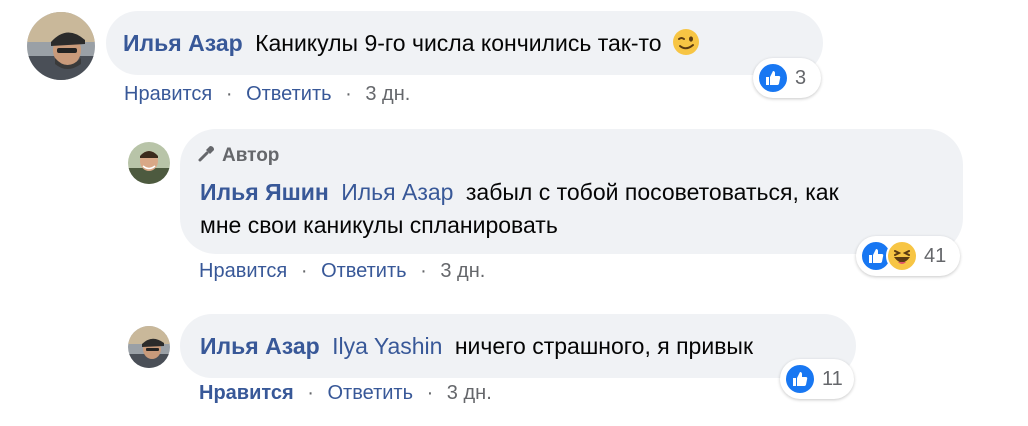 This screenshot has width=1028, height=426. Describe the element at coordinates (652, 192) in the screenshot. I see `comment-text: забыл с тобой посоветоваться, как` at that location.